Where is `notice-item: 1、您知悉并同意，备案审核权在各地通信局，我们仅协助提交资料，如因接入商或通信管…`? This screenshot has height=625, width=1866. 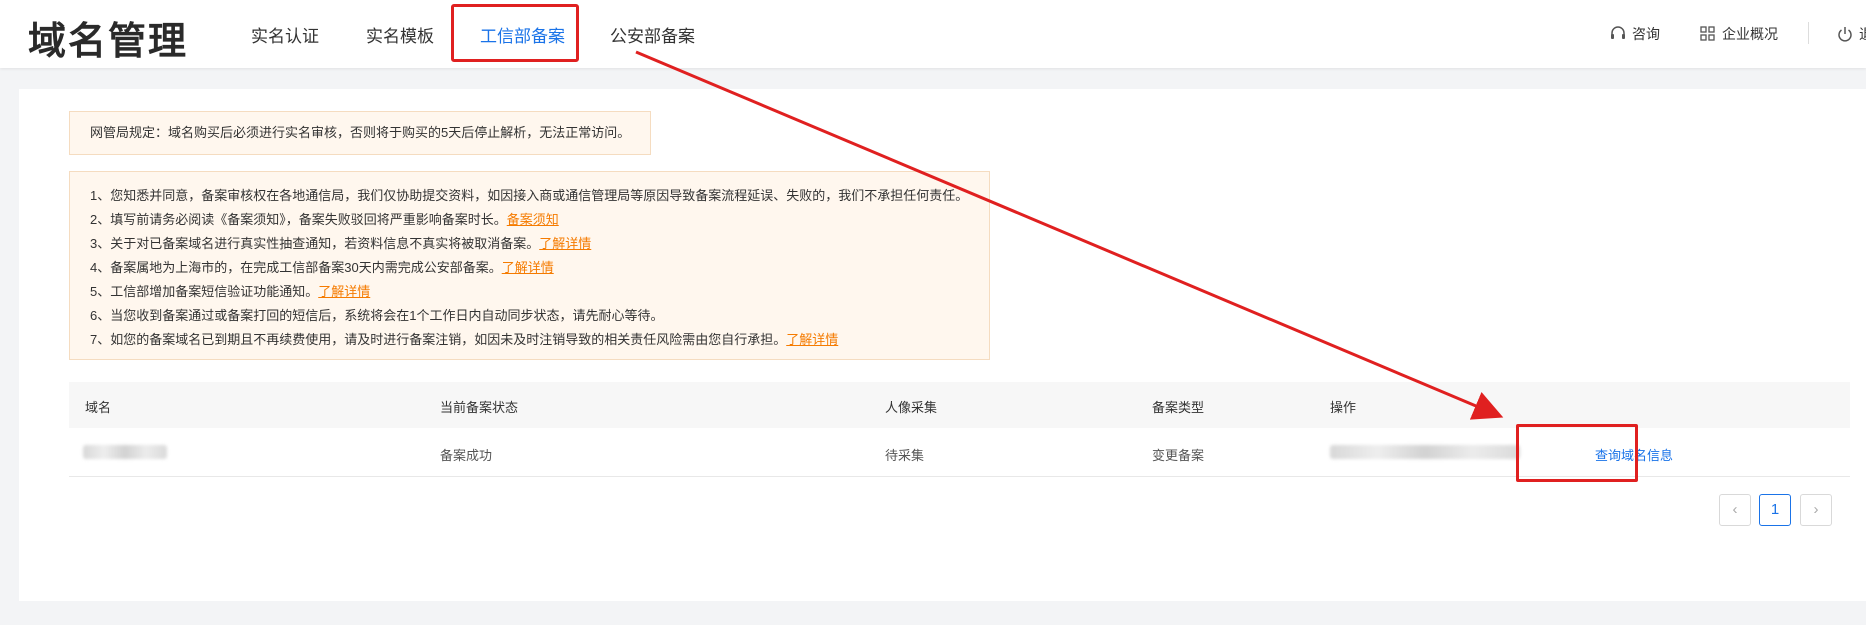
notice-item: 1、您知悉并同意，备案审核权在各地通信局，我们仅协助提交资料，如因接入商或通信管… is located at coordinates (529, 195).